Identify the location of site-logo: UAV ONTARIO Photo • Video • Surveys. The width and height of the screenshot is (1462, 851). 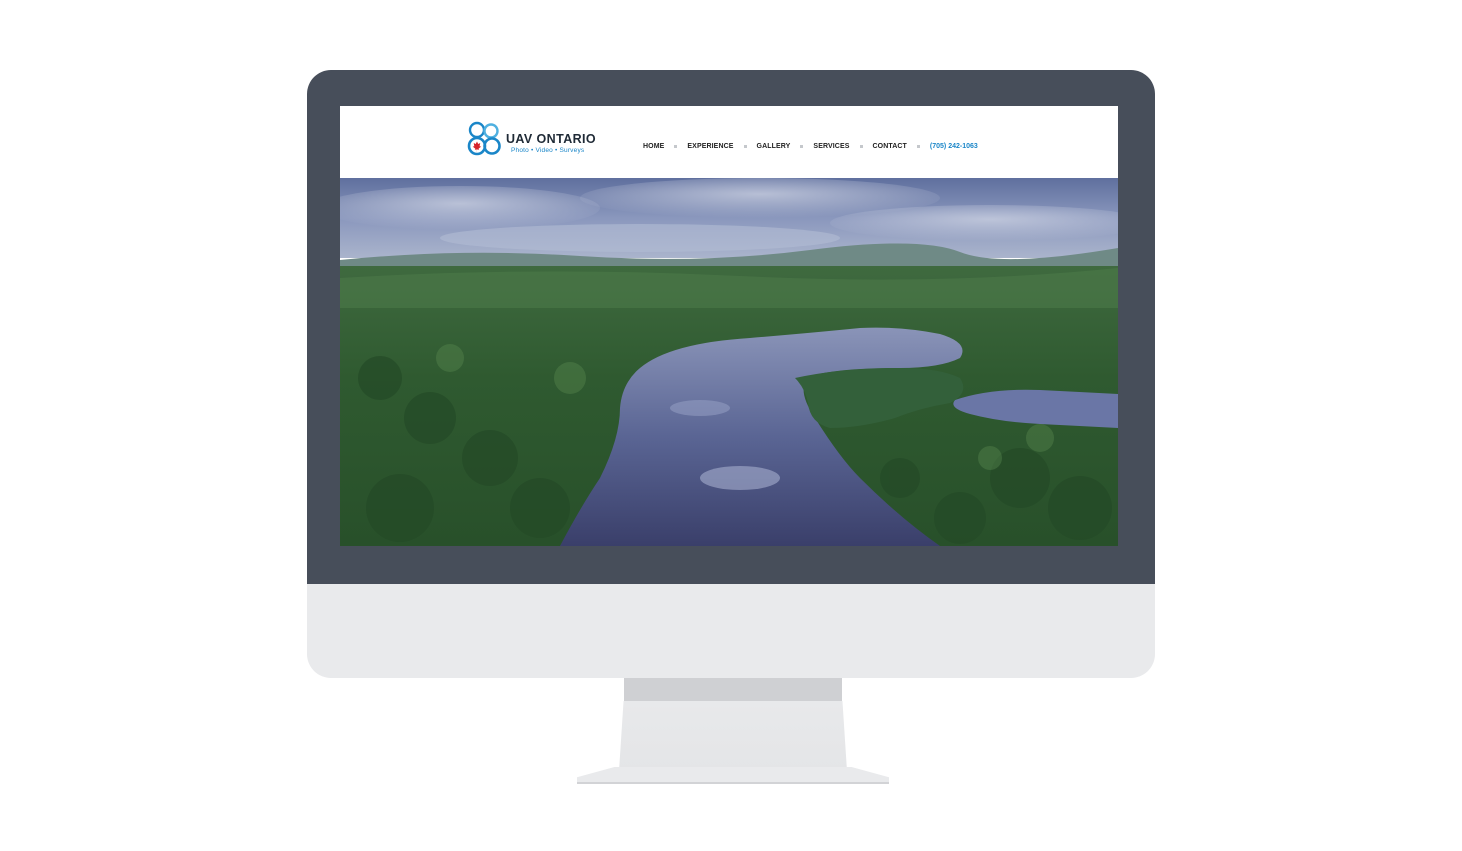
(537, 142).